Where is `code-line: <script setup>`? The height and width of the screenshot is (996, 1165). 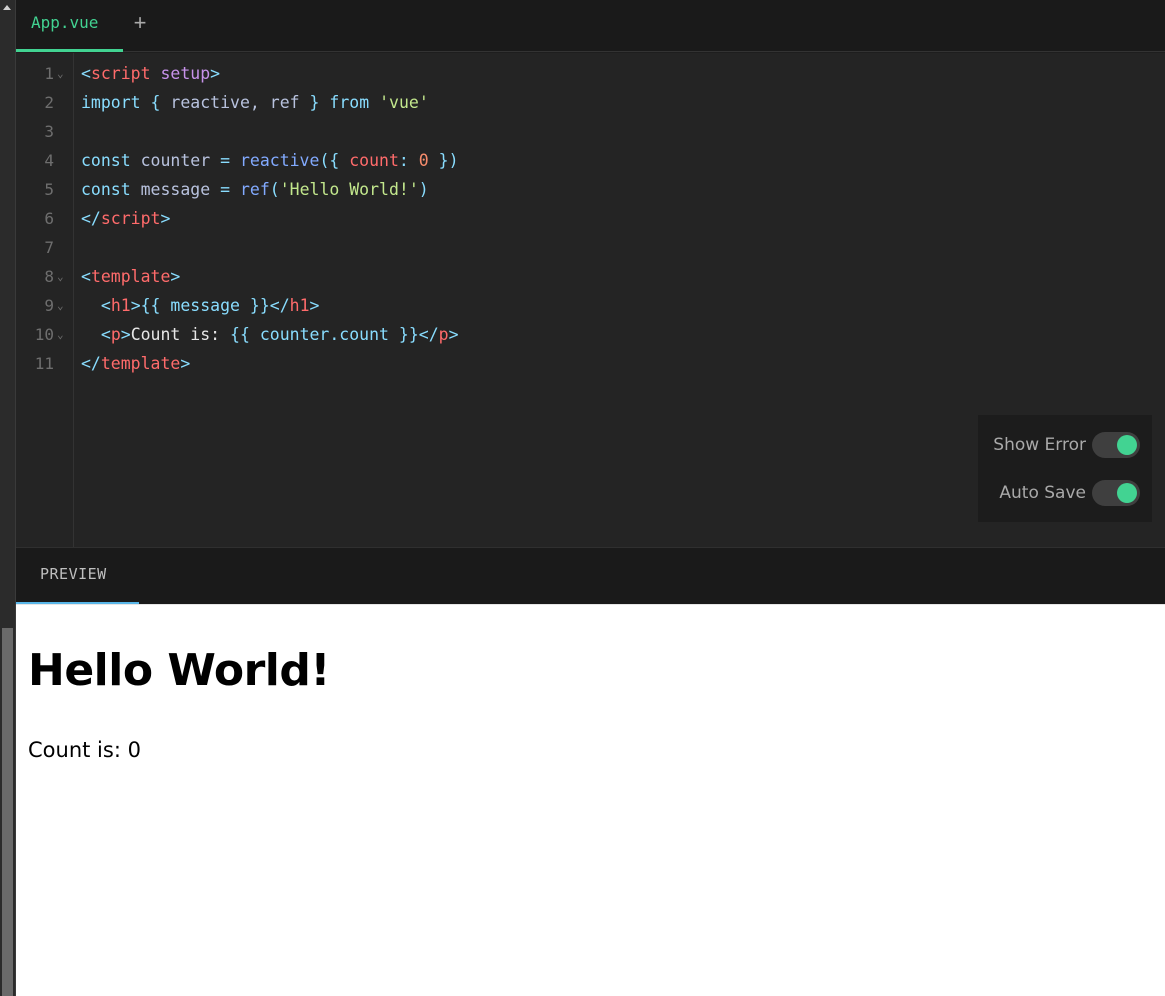
code-line: <script setup> is located at coordinates (623, 73).